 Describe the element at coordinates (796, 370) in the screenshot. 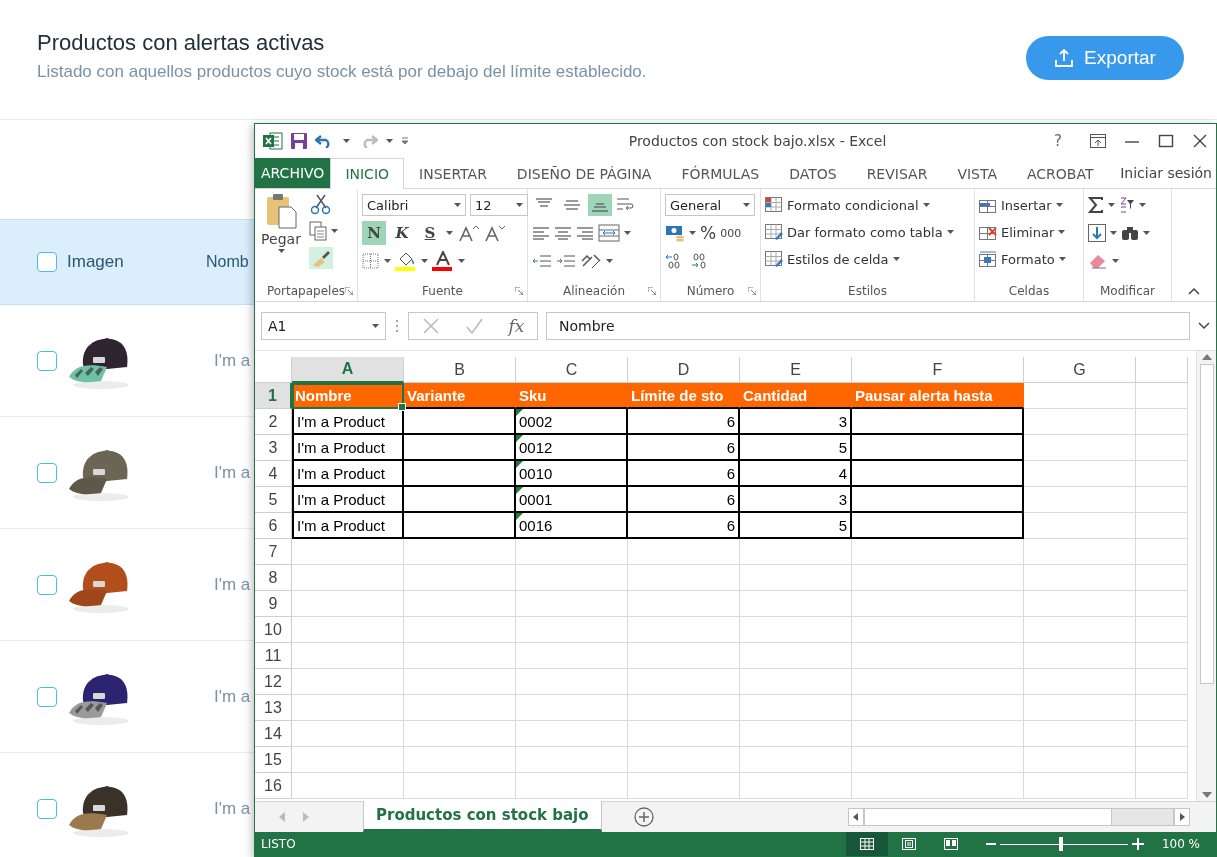

I see `column-header: E` at that location.